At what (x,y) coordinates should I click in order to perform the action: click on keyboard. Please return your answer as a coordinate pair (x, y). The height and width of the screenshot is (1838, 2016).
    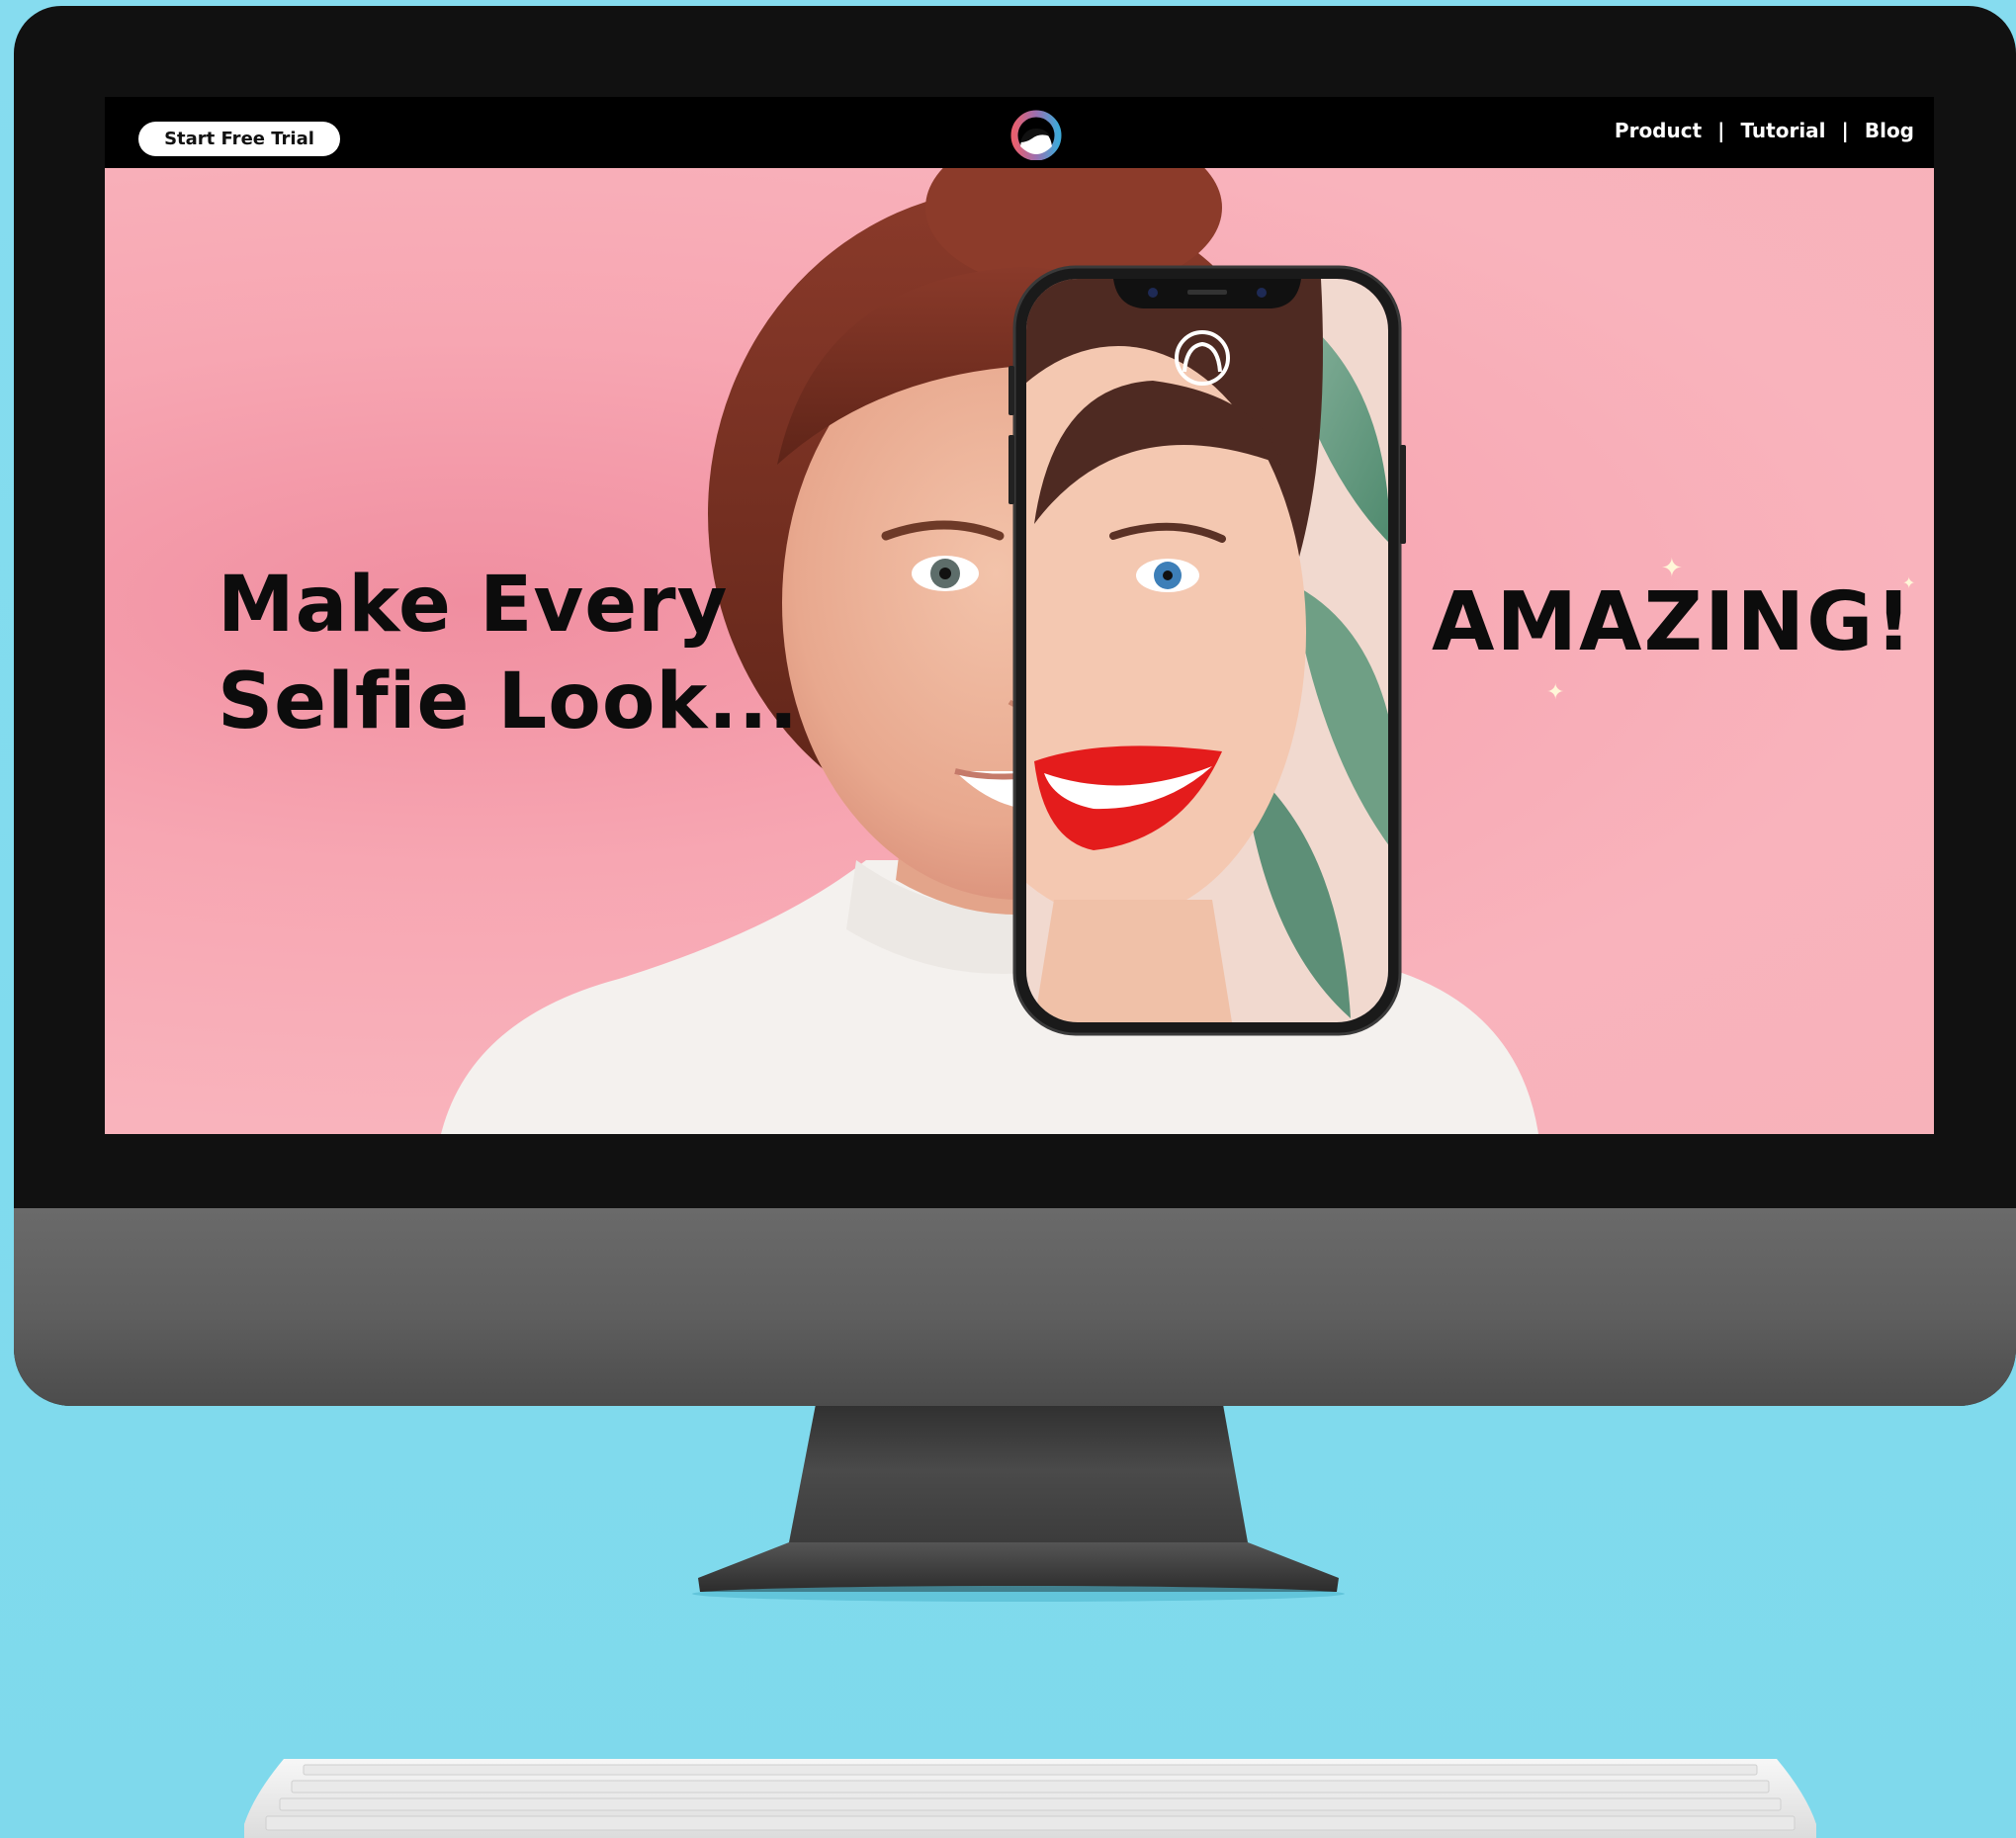
    Looking at the image, I should click on (1030, 1798).